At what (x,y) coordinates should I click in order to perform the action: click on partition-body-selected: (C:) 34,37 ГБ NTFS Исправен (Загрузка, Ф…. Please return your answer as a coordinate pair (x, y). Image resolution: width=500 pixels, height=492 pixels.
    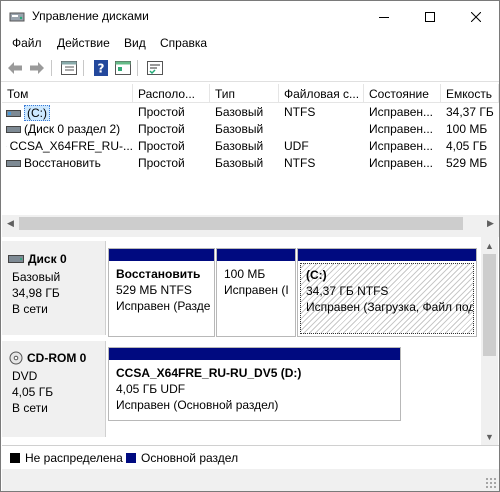
    Looking at the image, I should click on (387, 298).